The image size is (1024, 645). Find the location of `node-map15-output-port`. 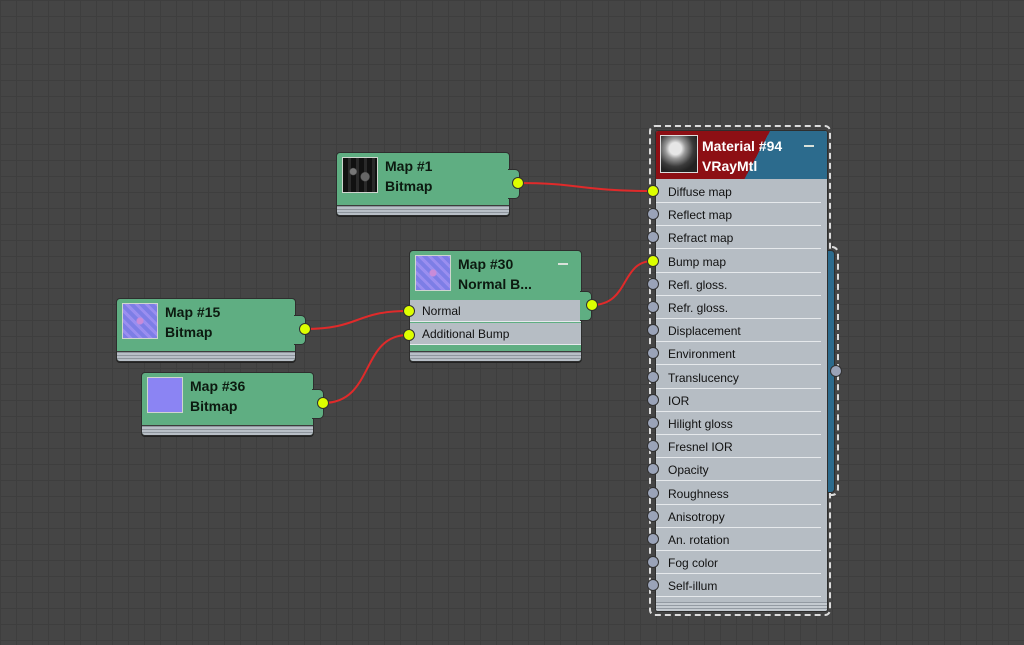

node-map15-output-port is located at coordinates (305, 329).